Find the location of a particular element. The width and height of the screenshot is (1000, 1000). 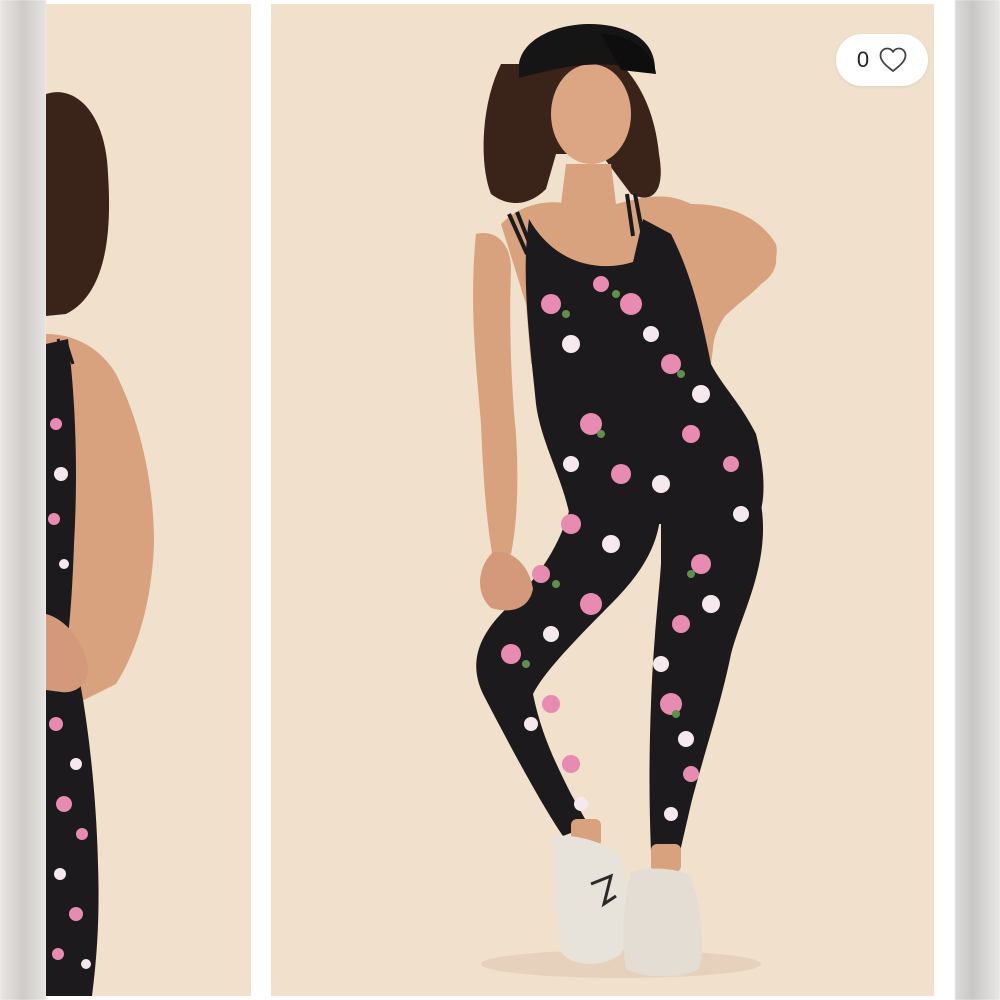

heart-outline-icon is located at coordinates (893, 59).